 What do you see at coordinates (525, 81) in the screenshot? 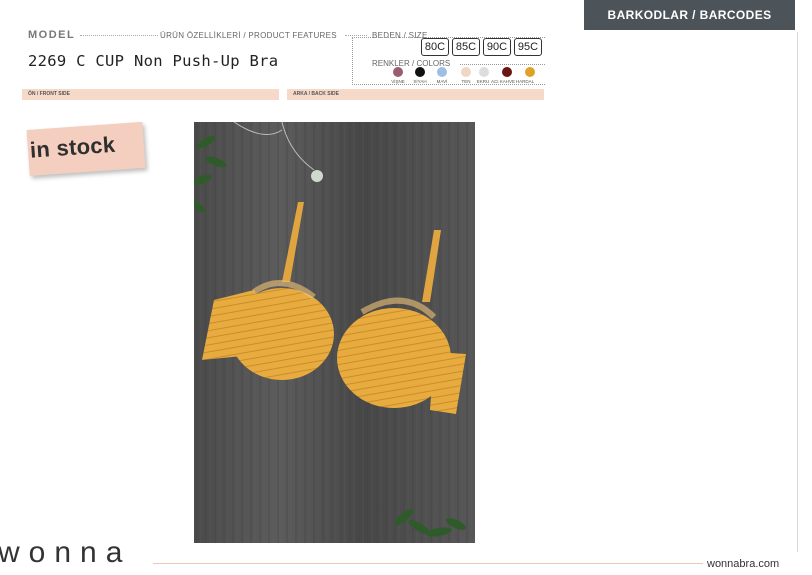
I see `color-name: HARDAL` at bounding box center [525, 81].